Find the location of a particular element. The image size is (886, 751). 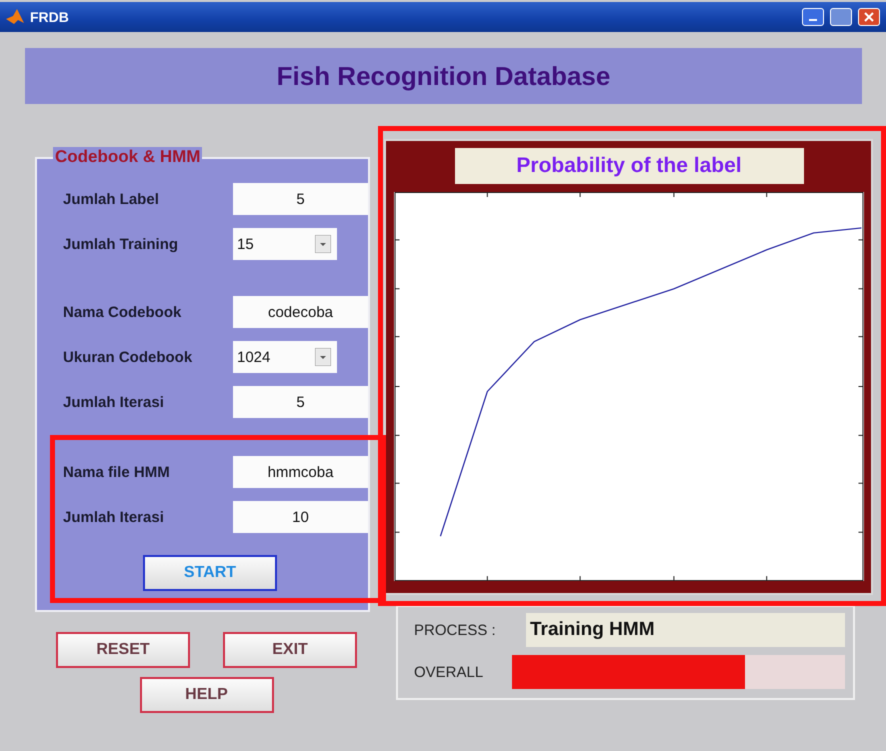

field-label: Jumlah Training is located at coordinates (121, 244).